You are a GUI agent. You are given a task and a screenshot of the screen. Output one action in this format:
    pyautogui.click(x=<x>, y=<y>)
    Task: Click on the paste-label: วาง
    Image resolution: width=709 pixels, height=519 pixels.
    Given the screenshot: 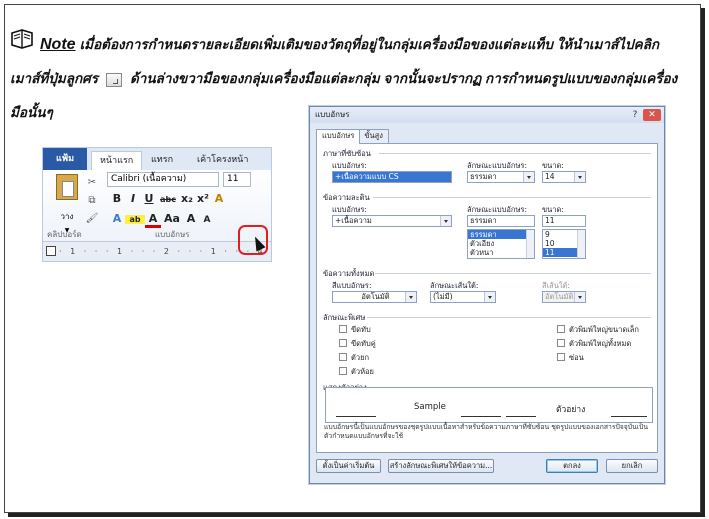 What is the action you would take?
    pyautogui.click(x=67, y=216)
    